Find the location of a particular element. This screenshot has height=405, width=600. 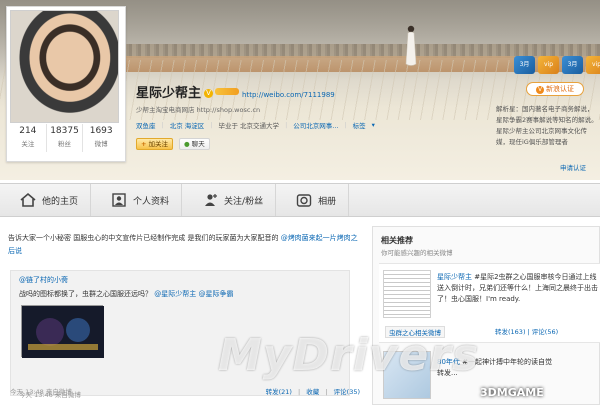

repost-thumbnail is located at coordinates (62, 331).